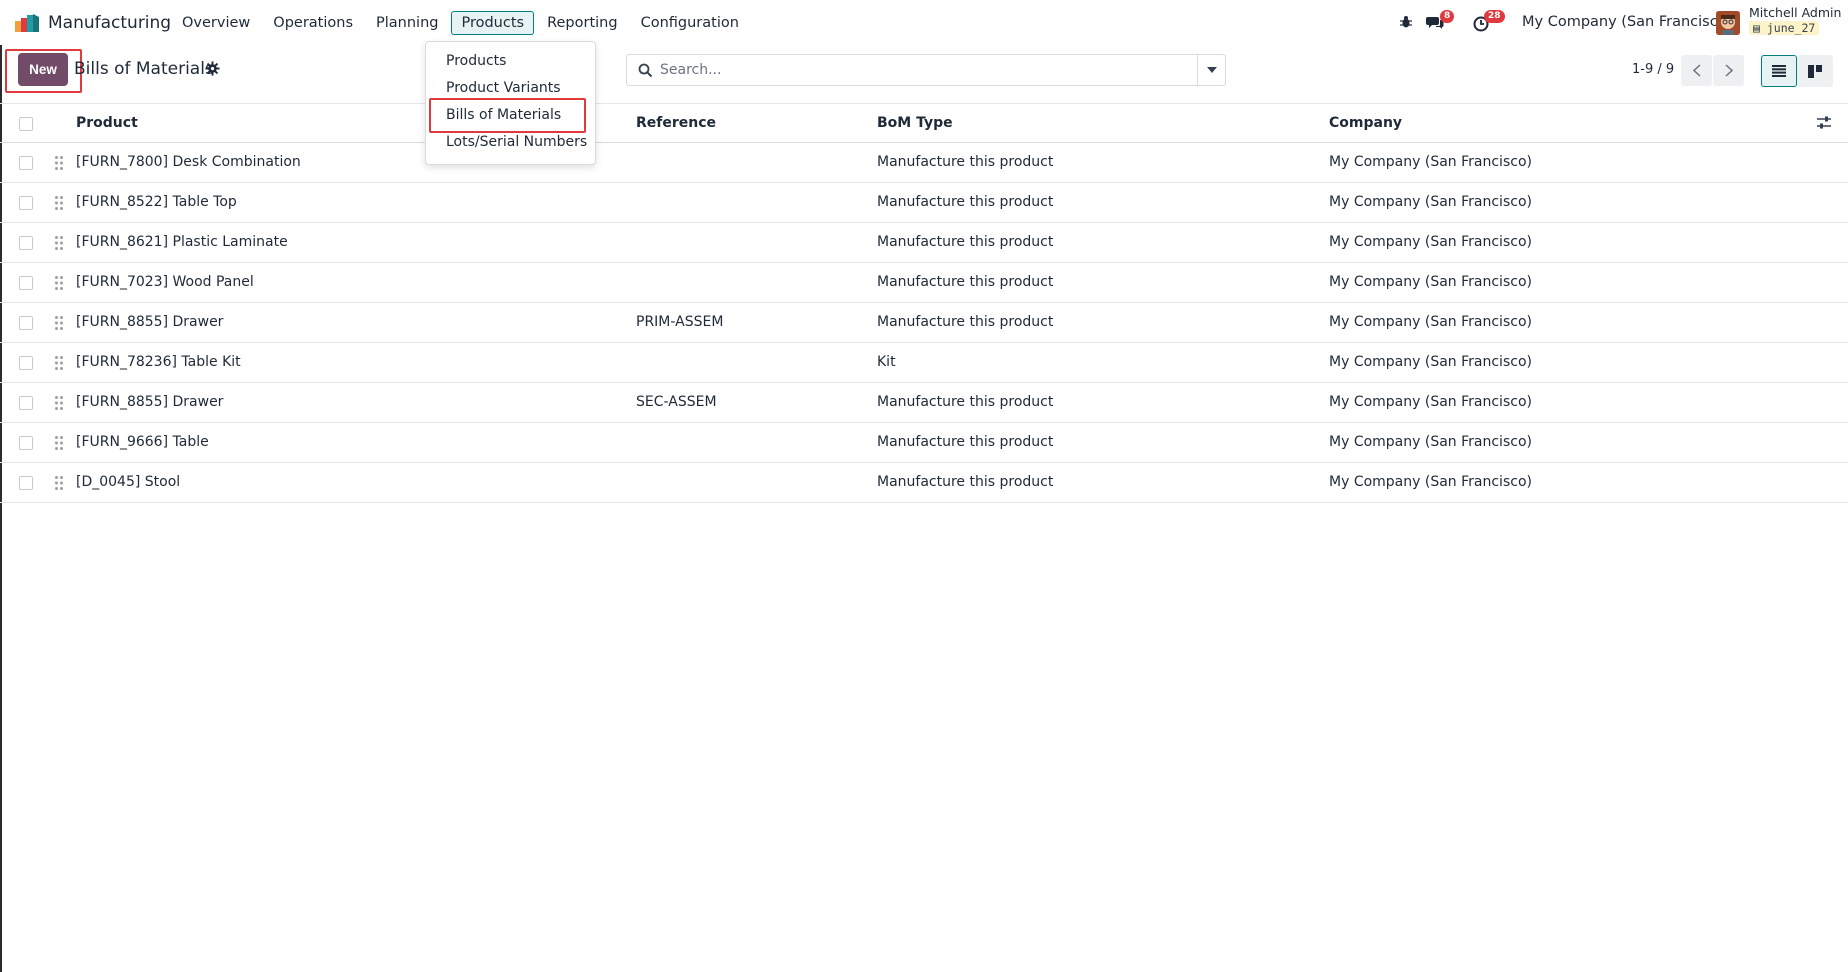  I want to click on menu-products: Products, so click(493, 23).